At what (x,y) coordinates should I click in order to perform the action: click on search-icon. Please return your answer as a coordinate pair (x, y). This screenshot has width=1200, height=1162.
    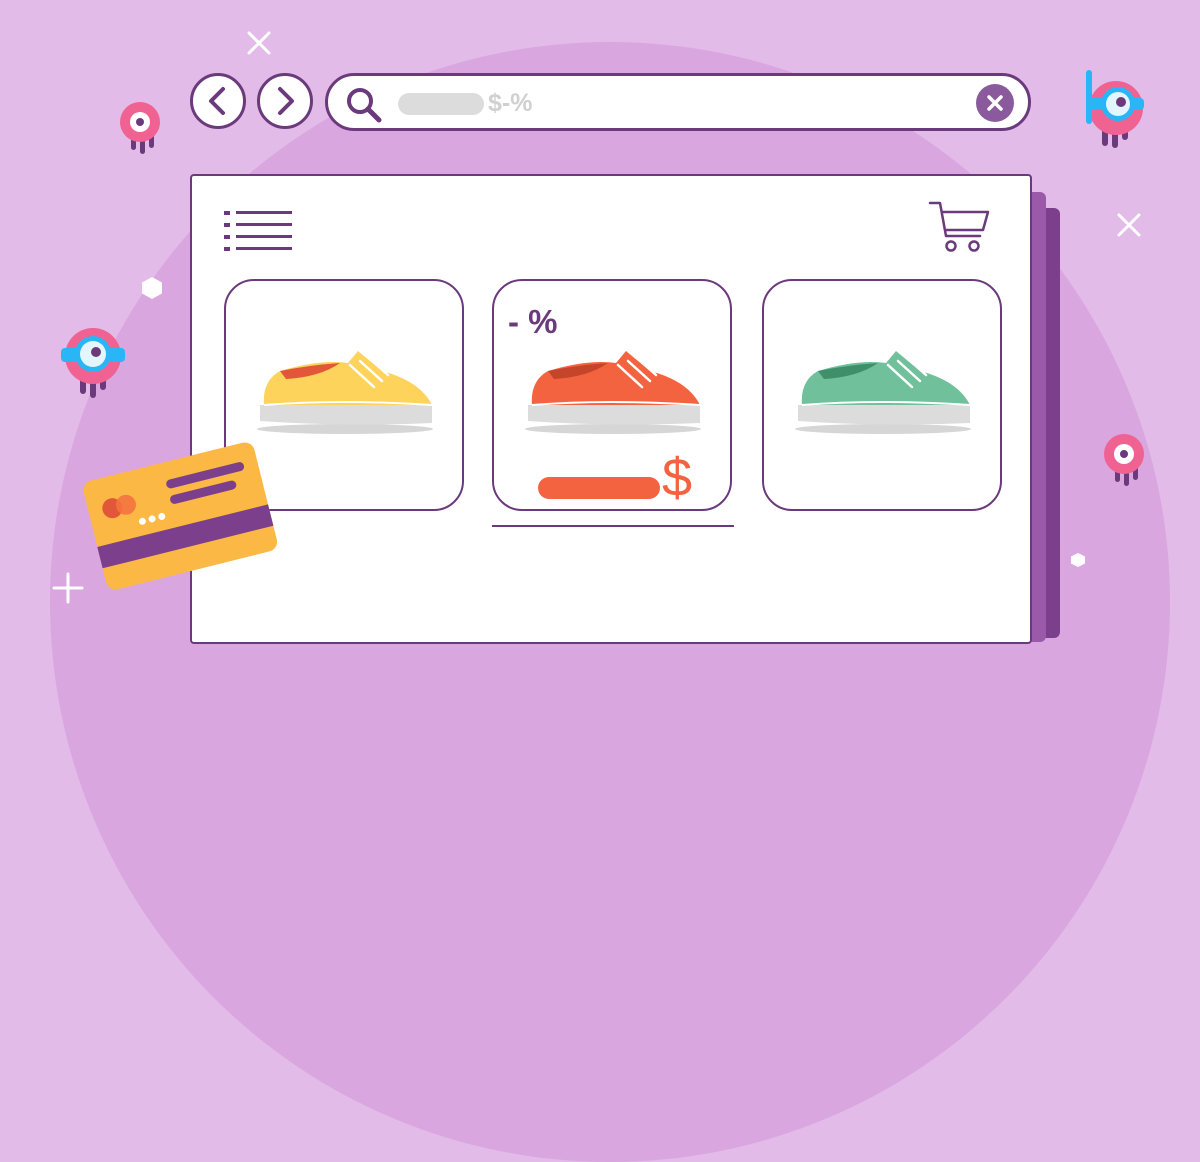
    Looking at the image, I should click on (364, 105).